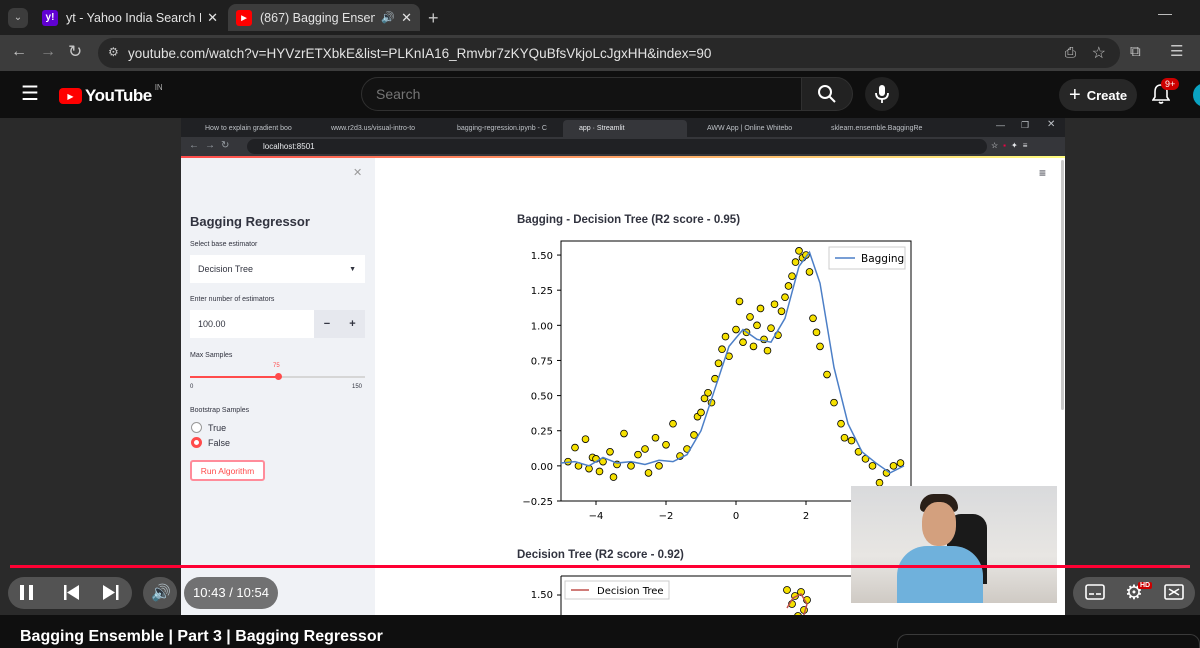 This screenshot has height=648, width=1200. I want to click on slider-thumb, so click(278, 376).